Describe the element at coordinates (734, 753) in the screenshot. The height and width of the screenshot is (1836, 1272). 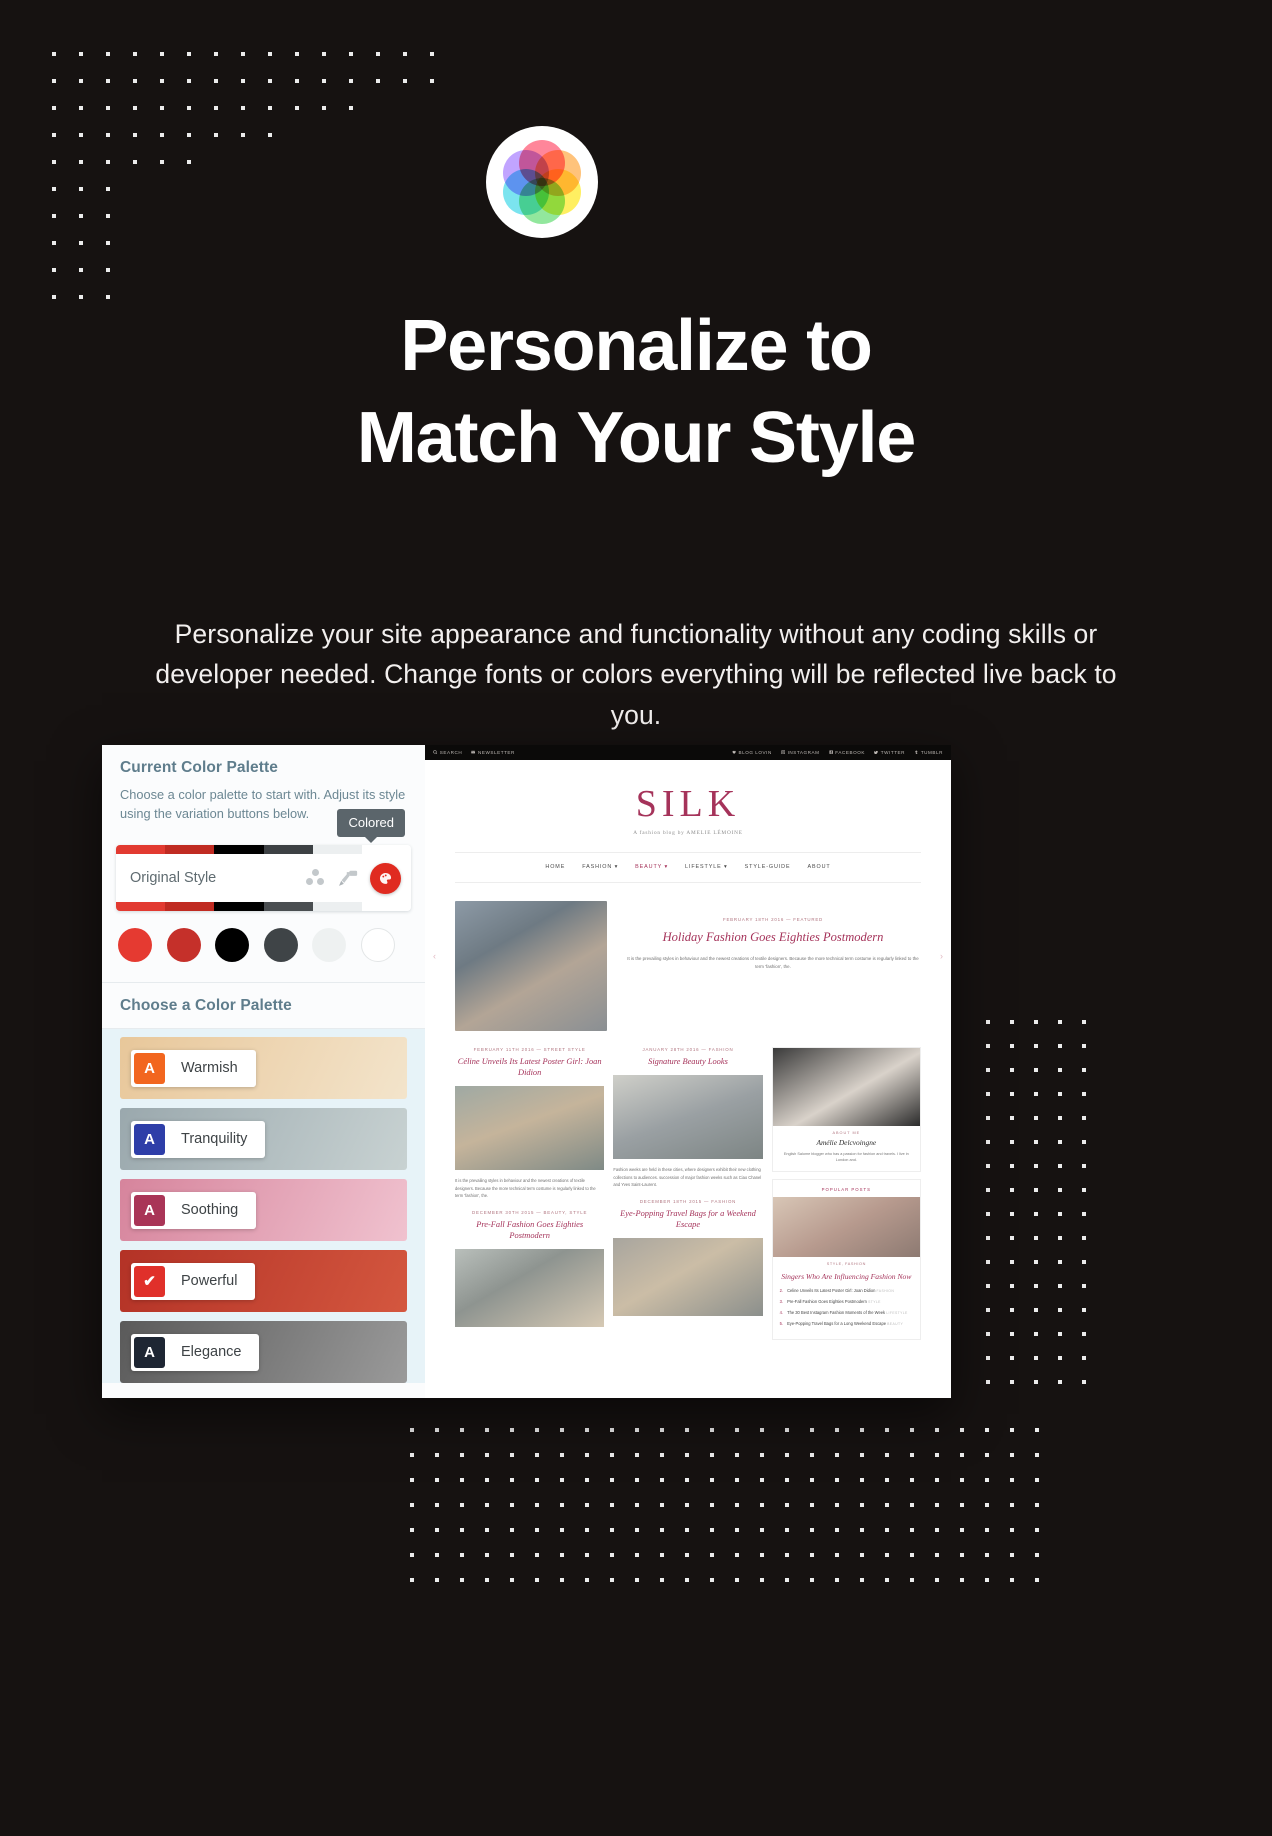
I see `heart-icon` at that location.